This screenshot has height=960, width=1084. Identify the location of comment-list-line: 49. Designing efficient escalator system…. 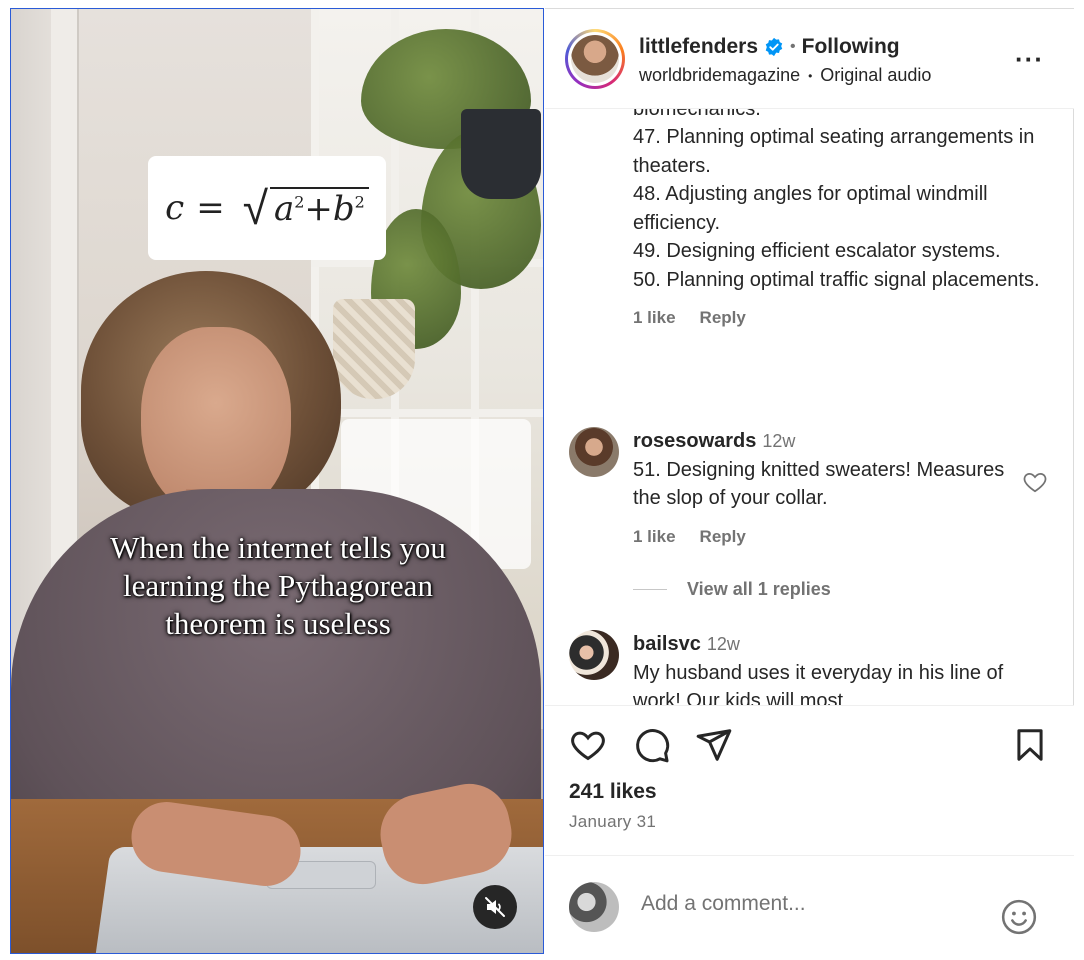
(817, 251).